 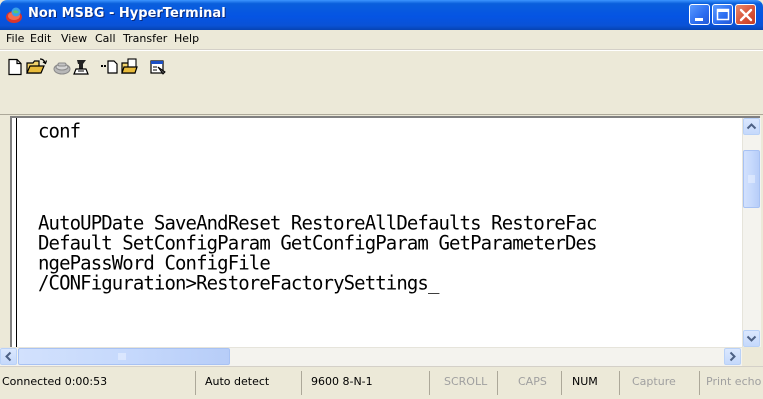 What do you see at coordinates (371, 356) in the screenshot?
I see `horizontal-scrollbar` at bounding box center [371, 356].